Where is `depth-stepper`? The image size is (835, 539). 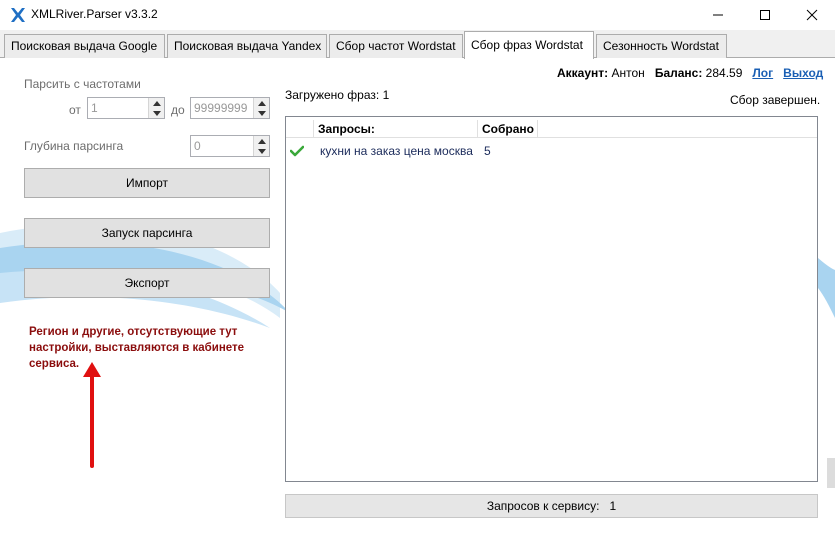 depth-stepper is located at coordinates (230, 146).